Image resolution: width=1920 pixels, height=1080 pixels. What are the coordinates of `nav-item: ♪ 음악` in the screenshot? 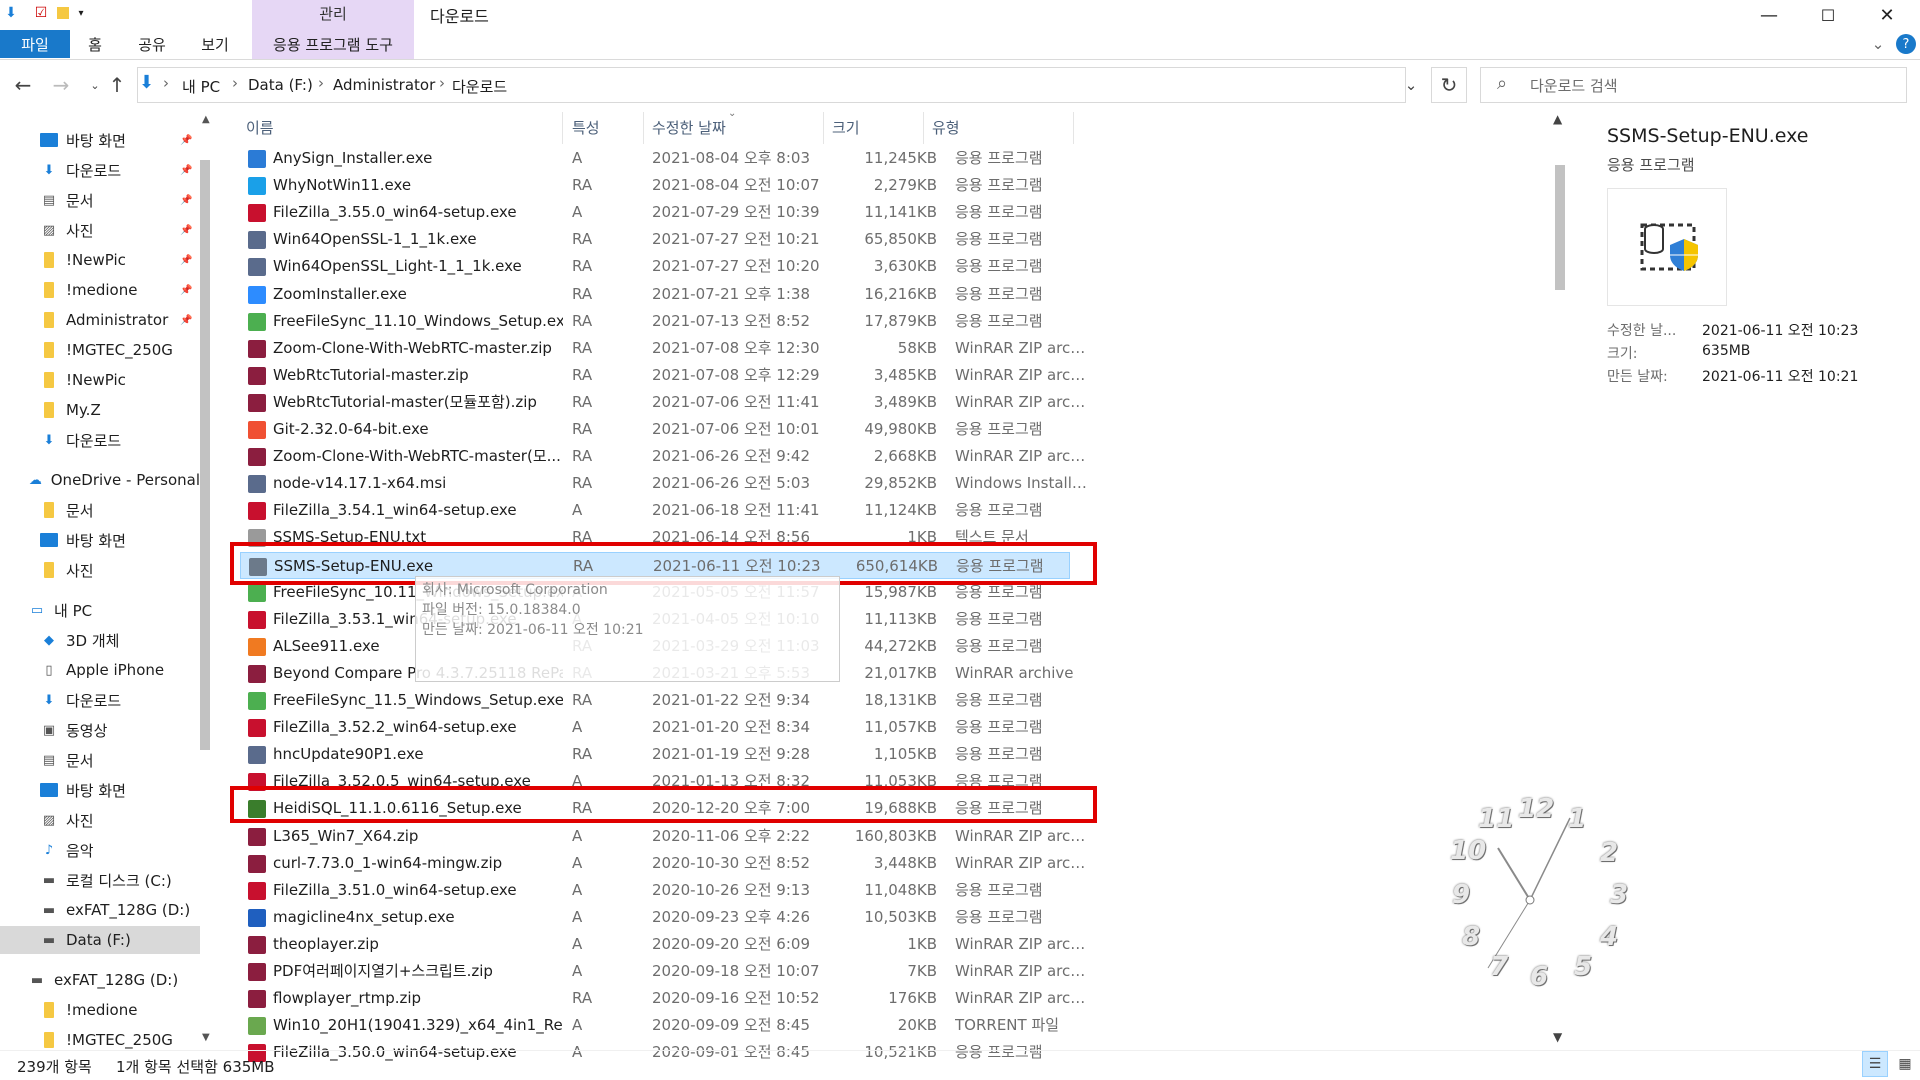 It's located at (100, 850).